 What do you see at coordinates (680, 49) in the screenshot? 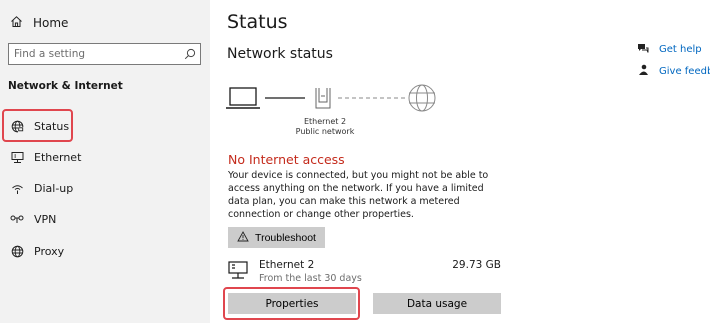
I see `get-help-label: Get help` at bounding box center [680, 49].